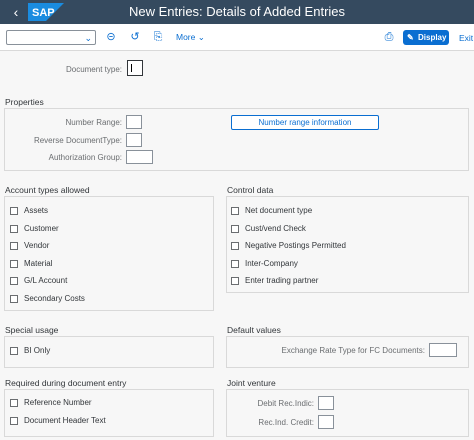  I want to click on variant-select: ⌄, so click(51, 37).